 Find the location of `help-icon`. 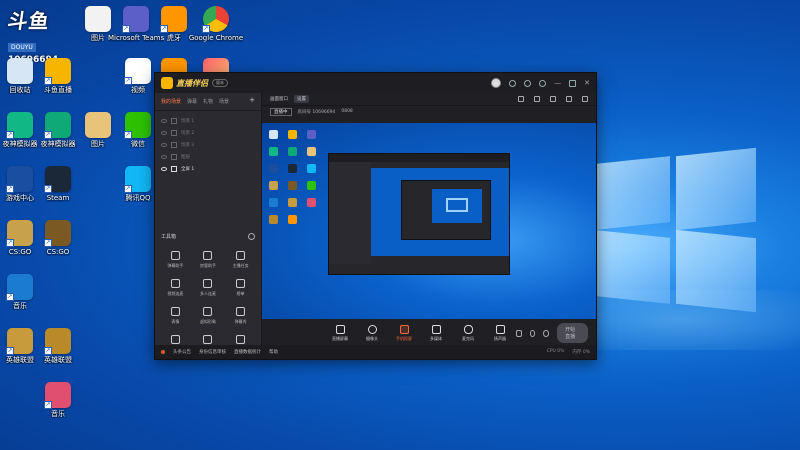

help-icon is located at coordinates (513, 83).